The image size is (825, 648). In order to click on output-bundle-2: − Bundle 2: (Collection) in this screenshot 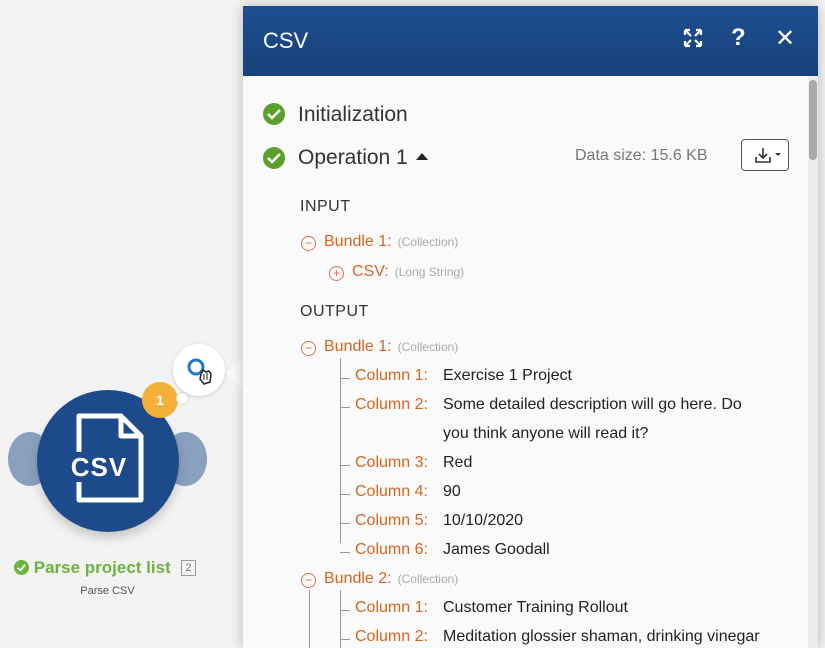, I will do `click(379, 579)`.